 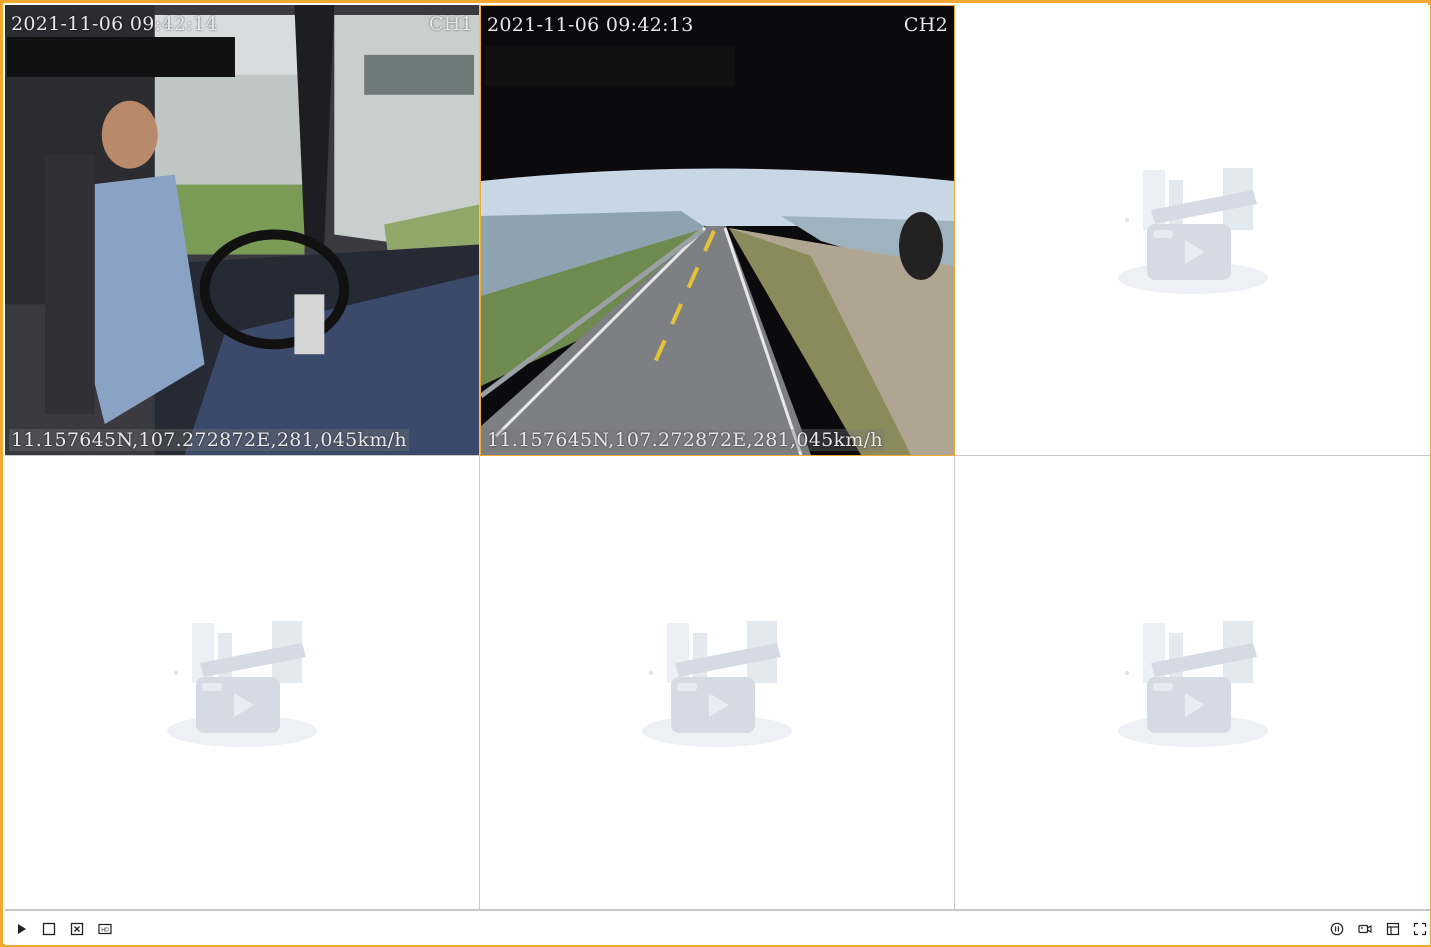 I want to click on close-all-icon, so click(x=77, y=929).